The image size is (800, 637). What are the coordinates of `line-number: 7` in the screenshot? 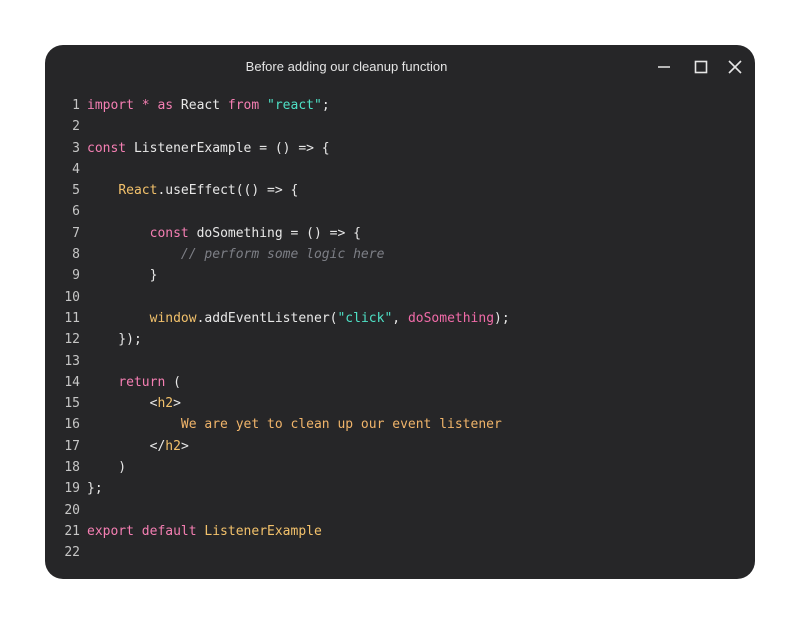 It's located at (76, 233).